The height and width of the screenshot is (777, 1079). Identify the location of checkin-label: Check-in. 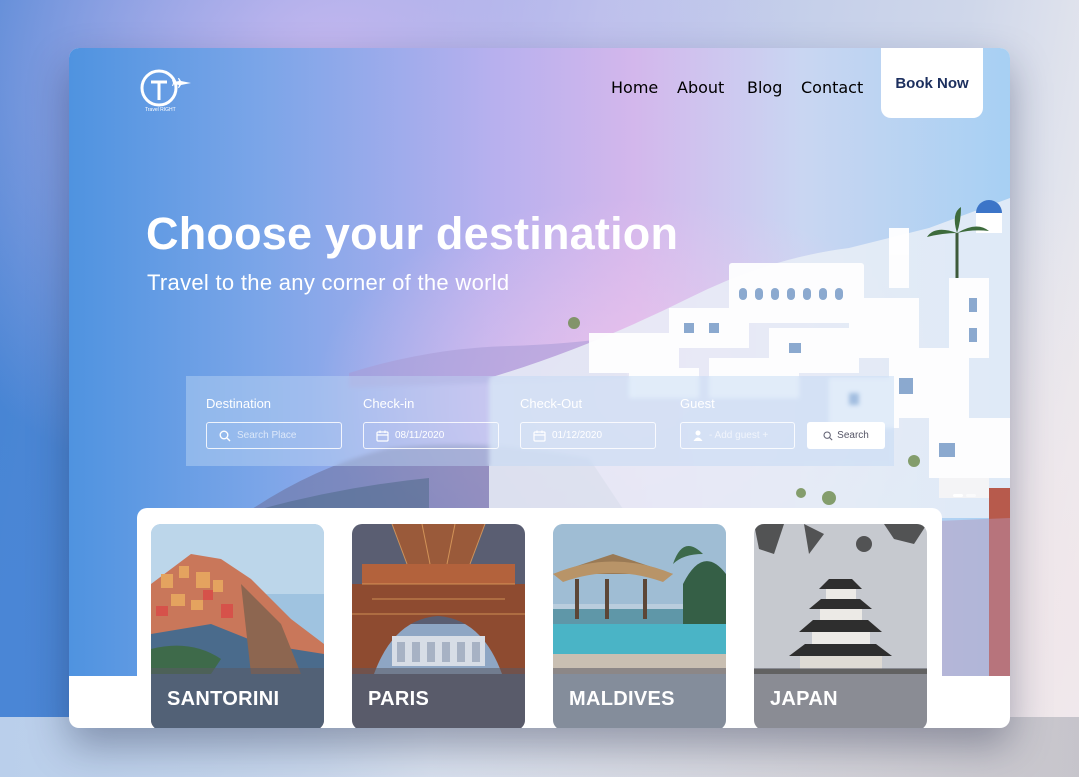
(389, 403).